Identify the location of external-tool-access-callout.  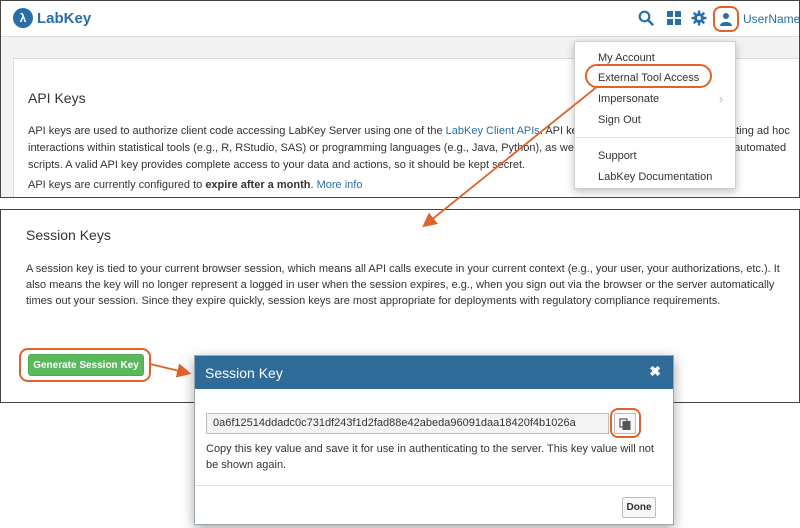
(648, 76).